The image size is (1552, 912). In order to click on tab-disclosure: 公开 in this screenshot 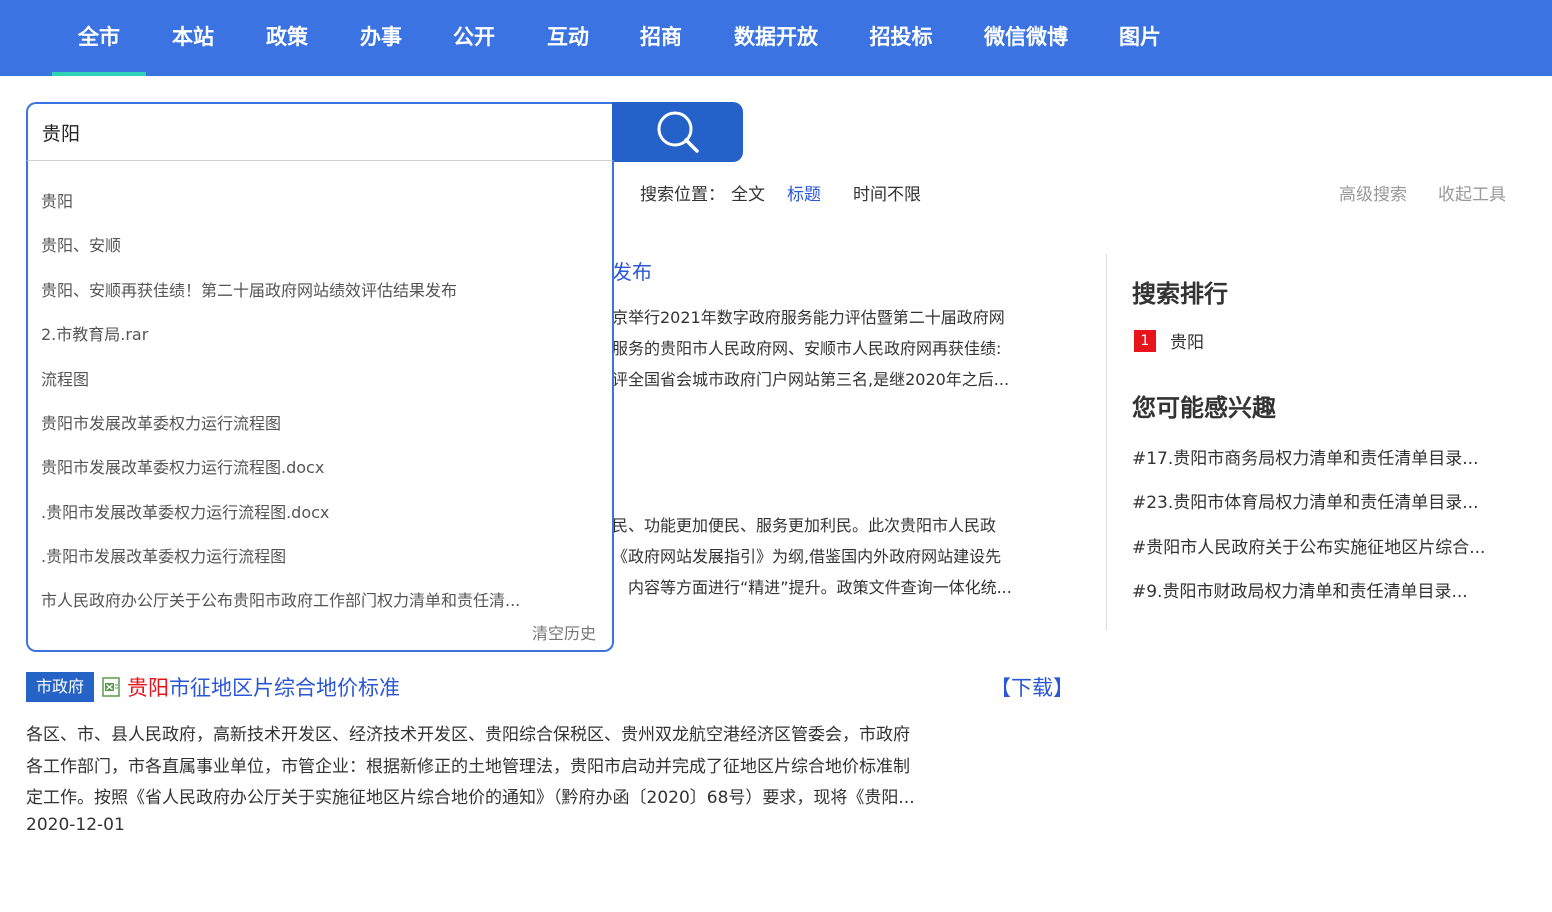, I will do `click(474, 38)`.